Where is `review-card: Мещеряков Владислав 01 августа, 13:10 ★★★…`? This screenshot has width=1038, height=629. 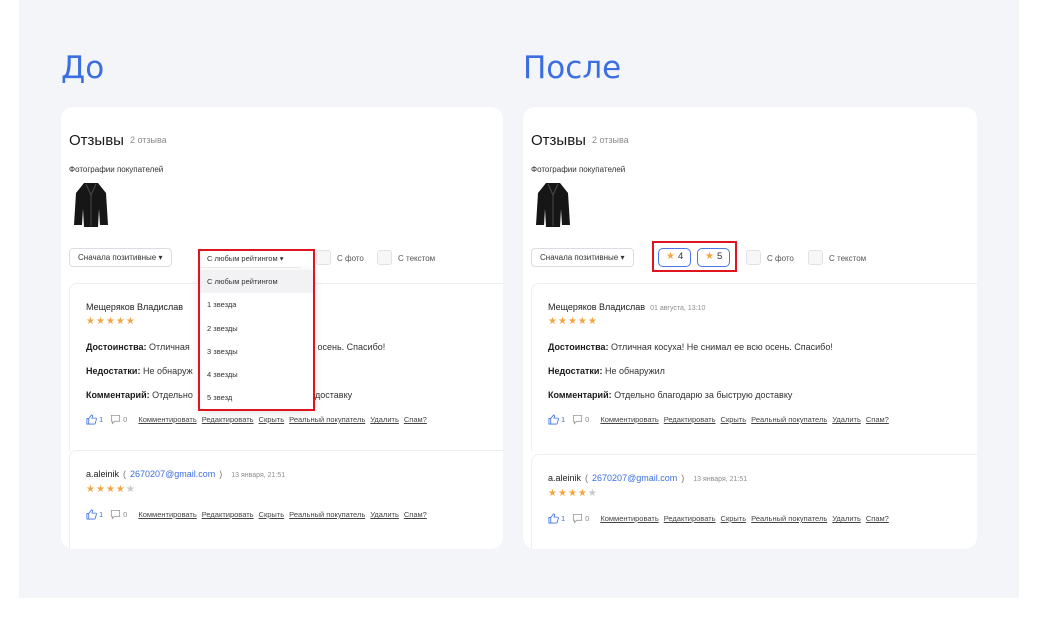 review-card: Мещеряков Владислав 01 августа, 13:10 ★★★… is located at coordinates (754, 367).